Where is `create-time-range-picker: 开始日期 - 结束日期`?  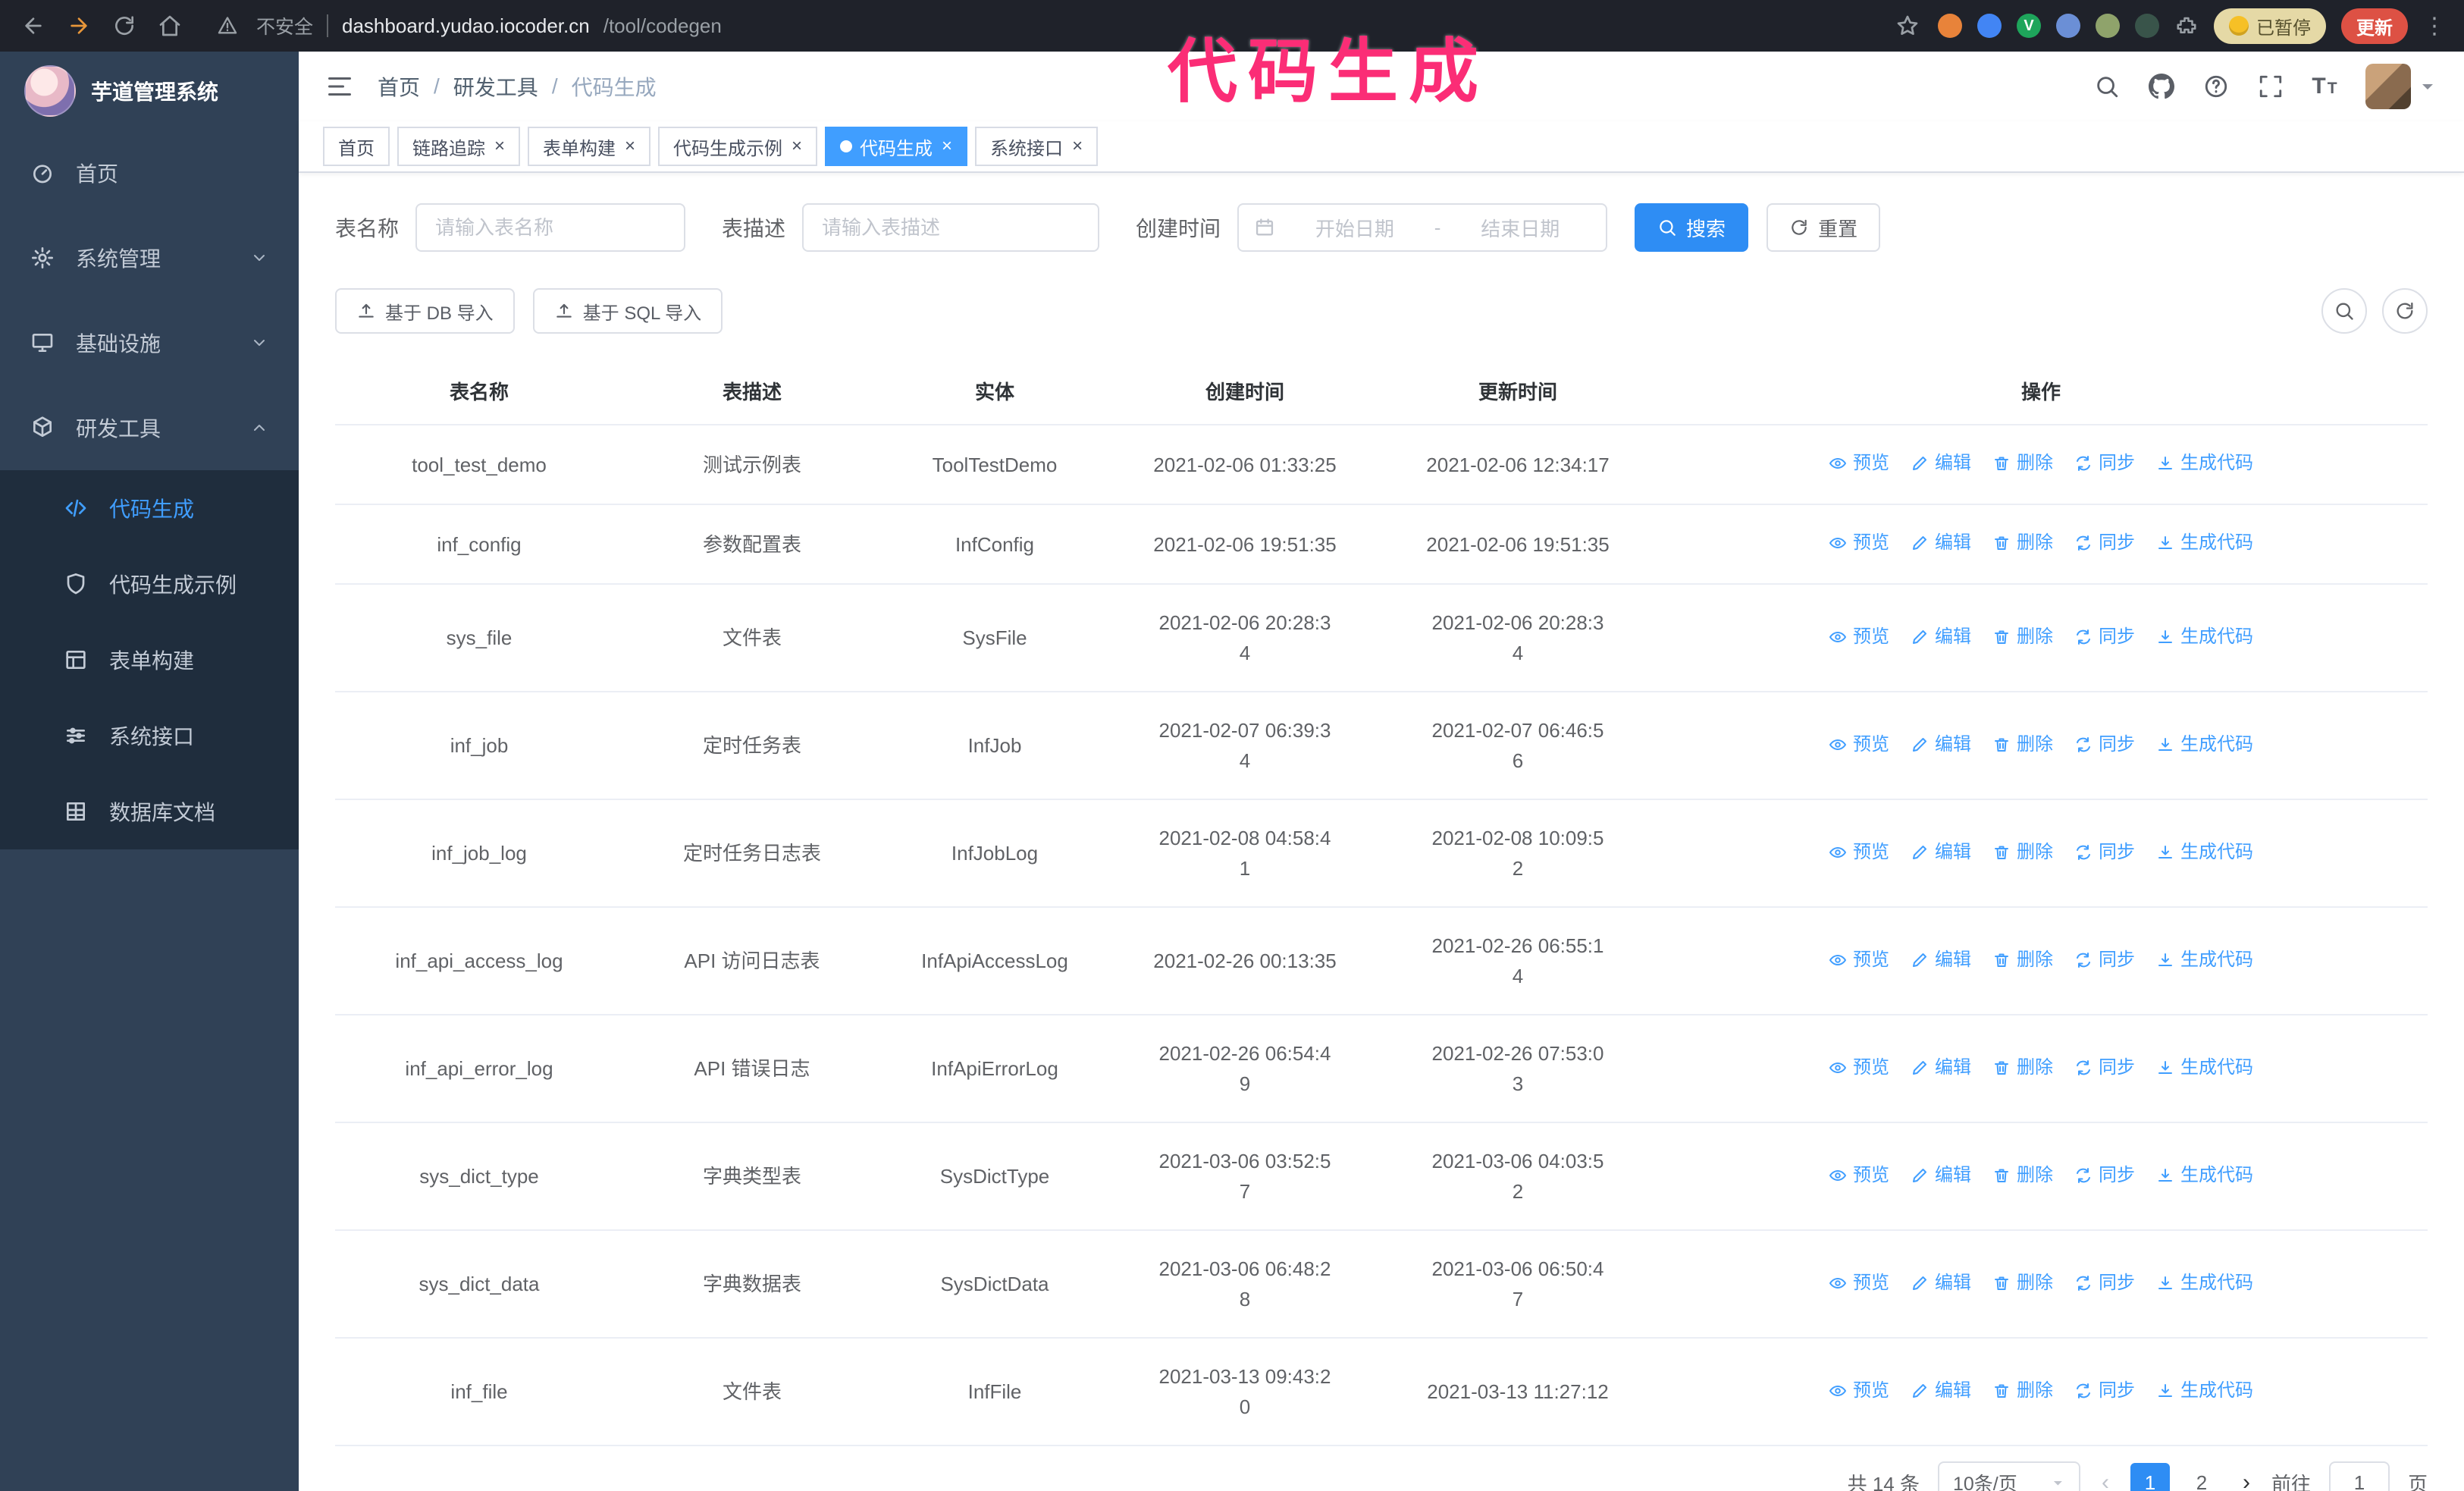
create-time-range-picker: 开始日期 - 结束日期 is located at coordinates (1422, 227).